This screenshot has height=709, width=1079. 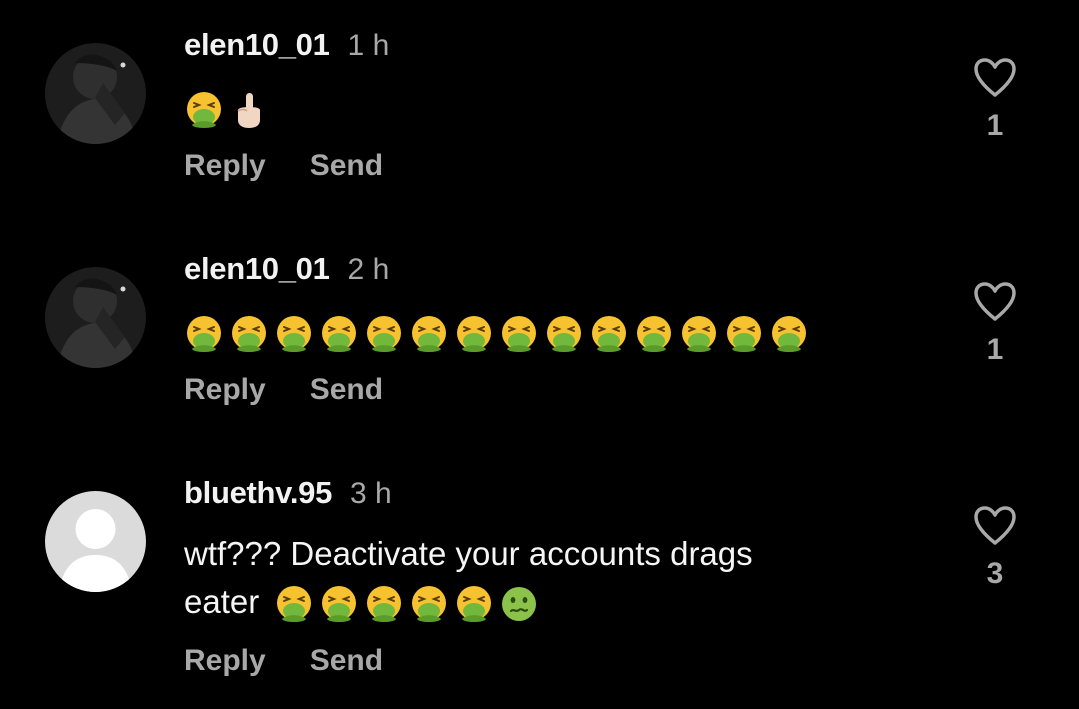 I want to click on nauseated-face-icon, so click(x=519, y=604).